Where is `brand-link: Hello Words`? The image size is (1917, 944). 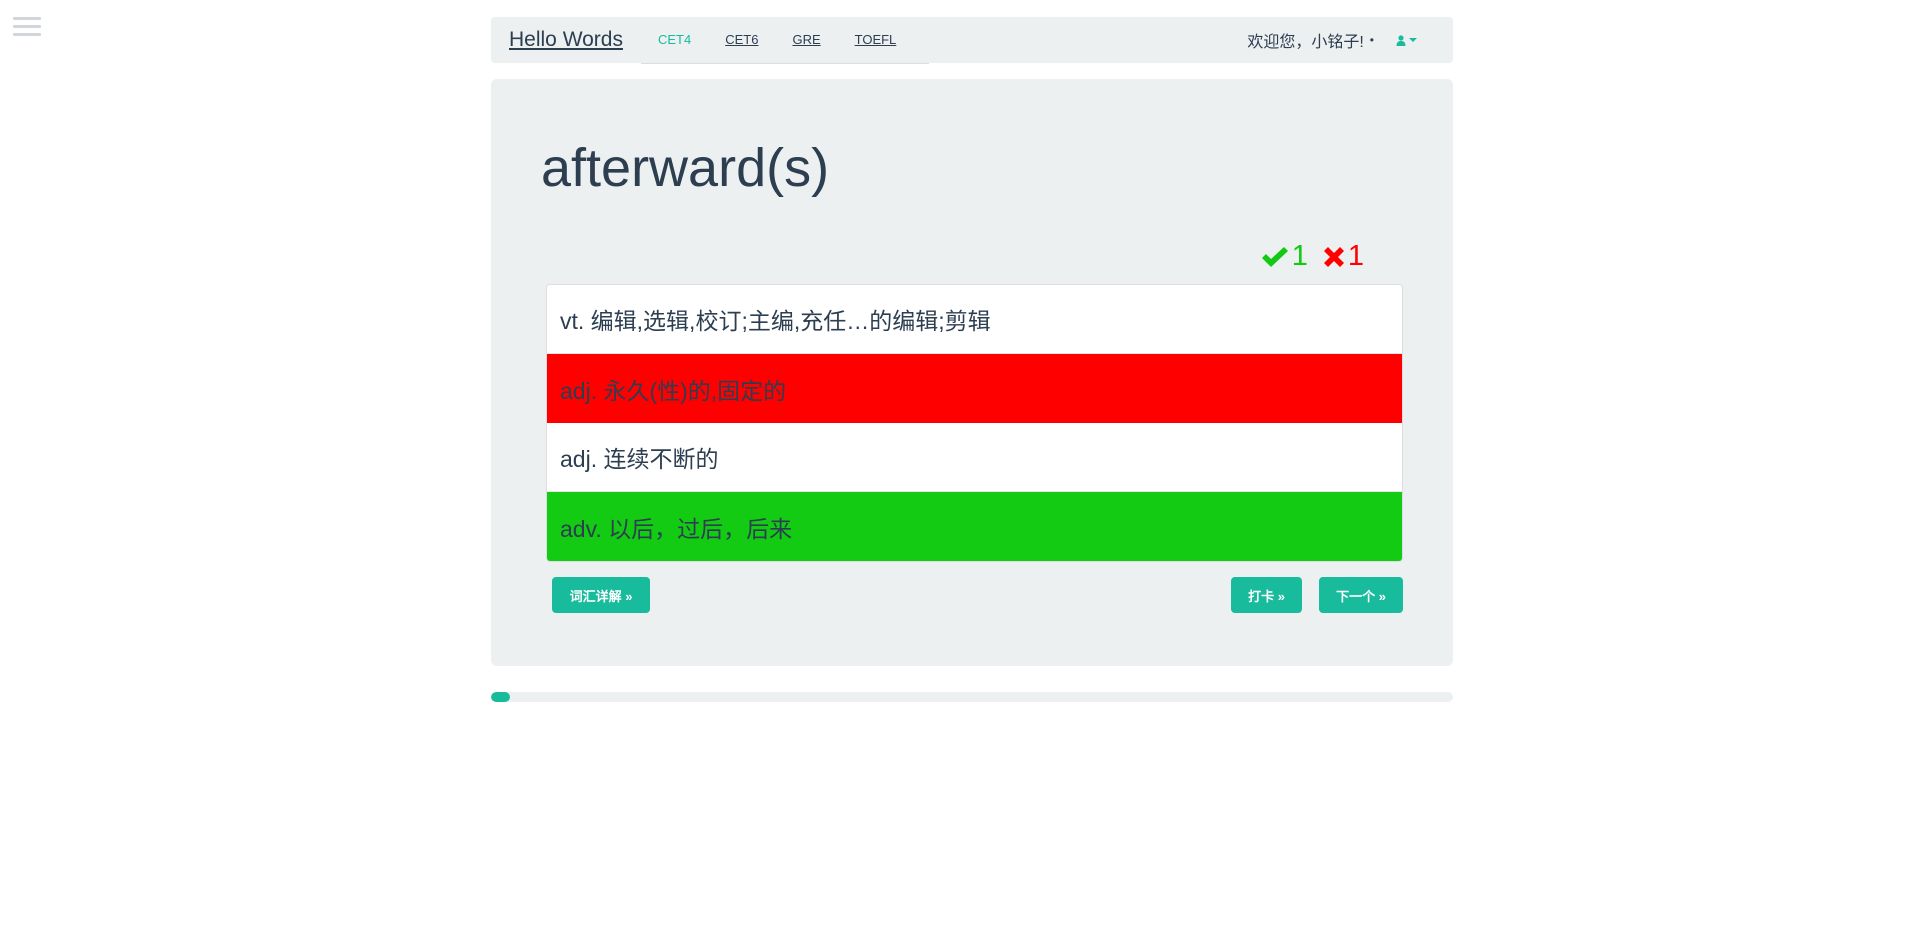 brand-link: Hello Words is located at coordinates (566, 40).